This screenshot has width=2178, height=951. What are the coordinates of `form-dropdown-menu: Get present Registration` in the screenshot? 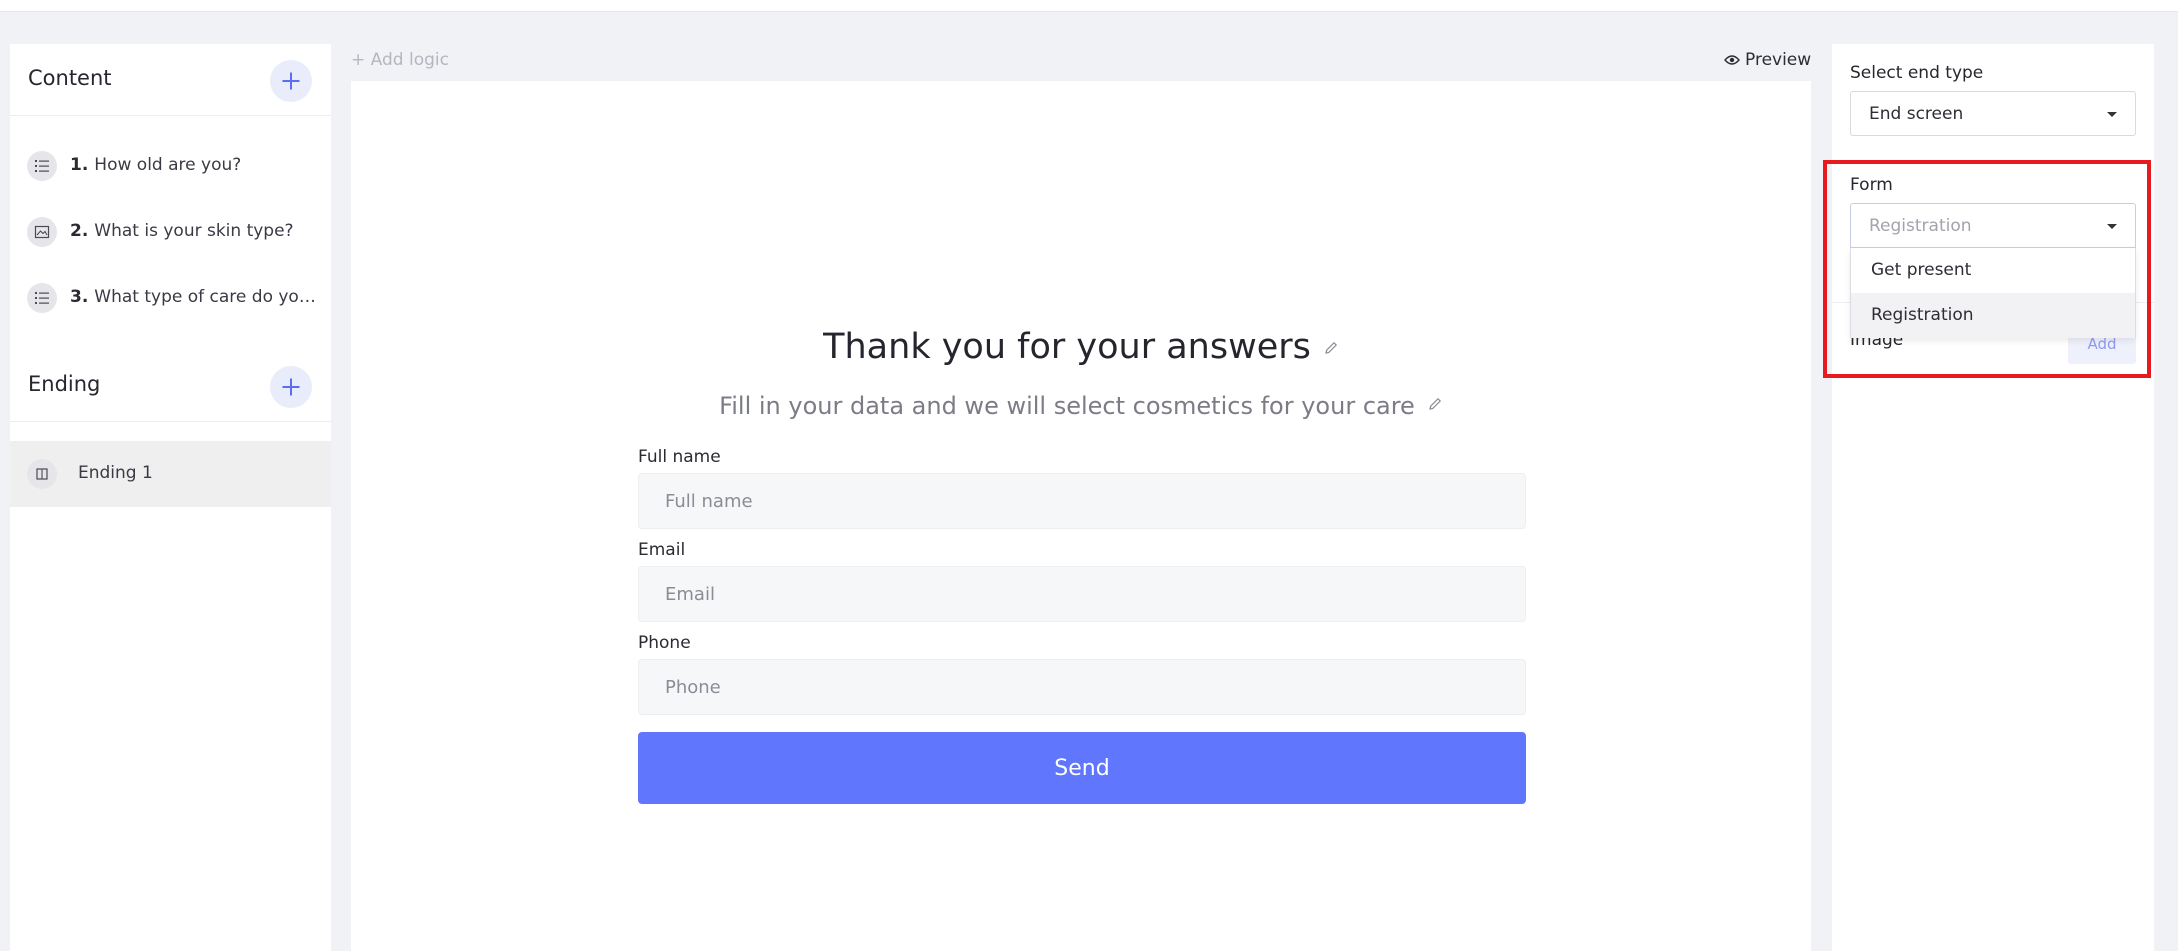 It's located at (1993, 293).